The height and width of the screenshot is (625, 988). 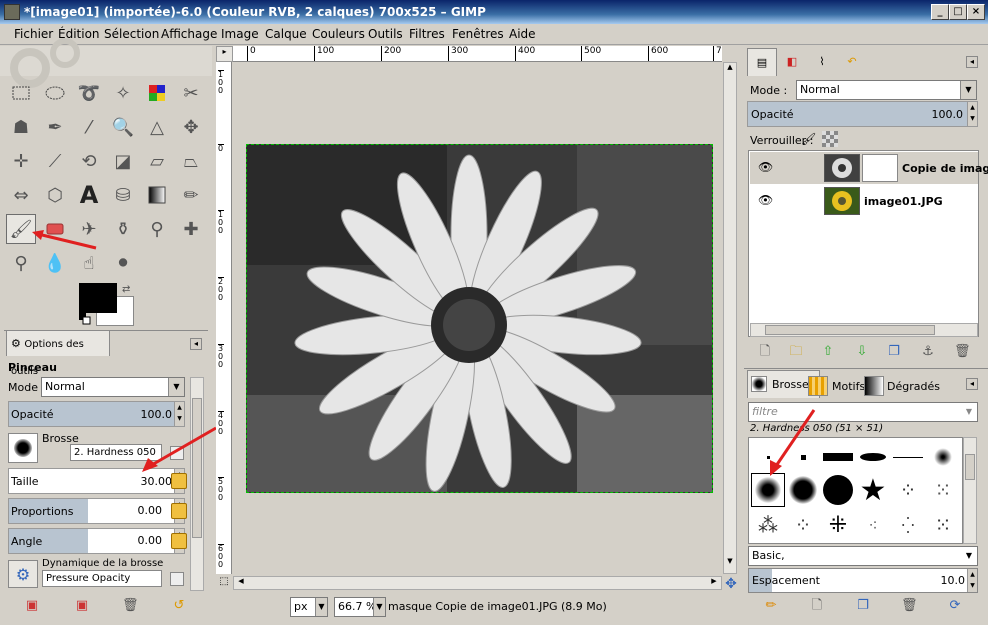 I want to click on menu-affichage: Affichage, so click(x=189, y=34).